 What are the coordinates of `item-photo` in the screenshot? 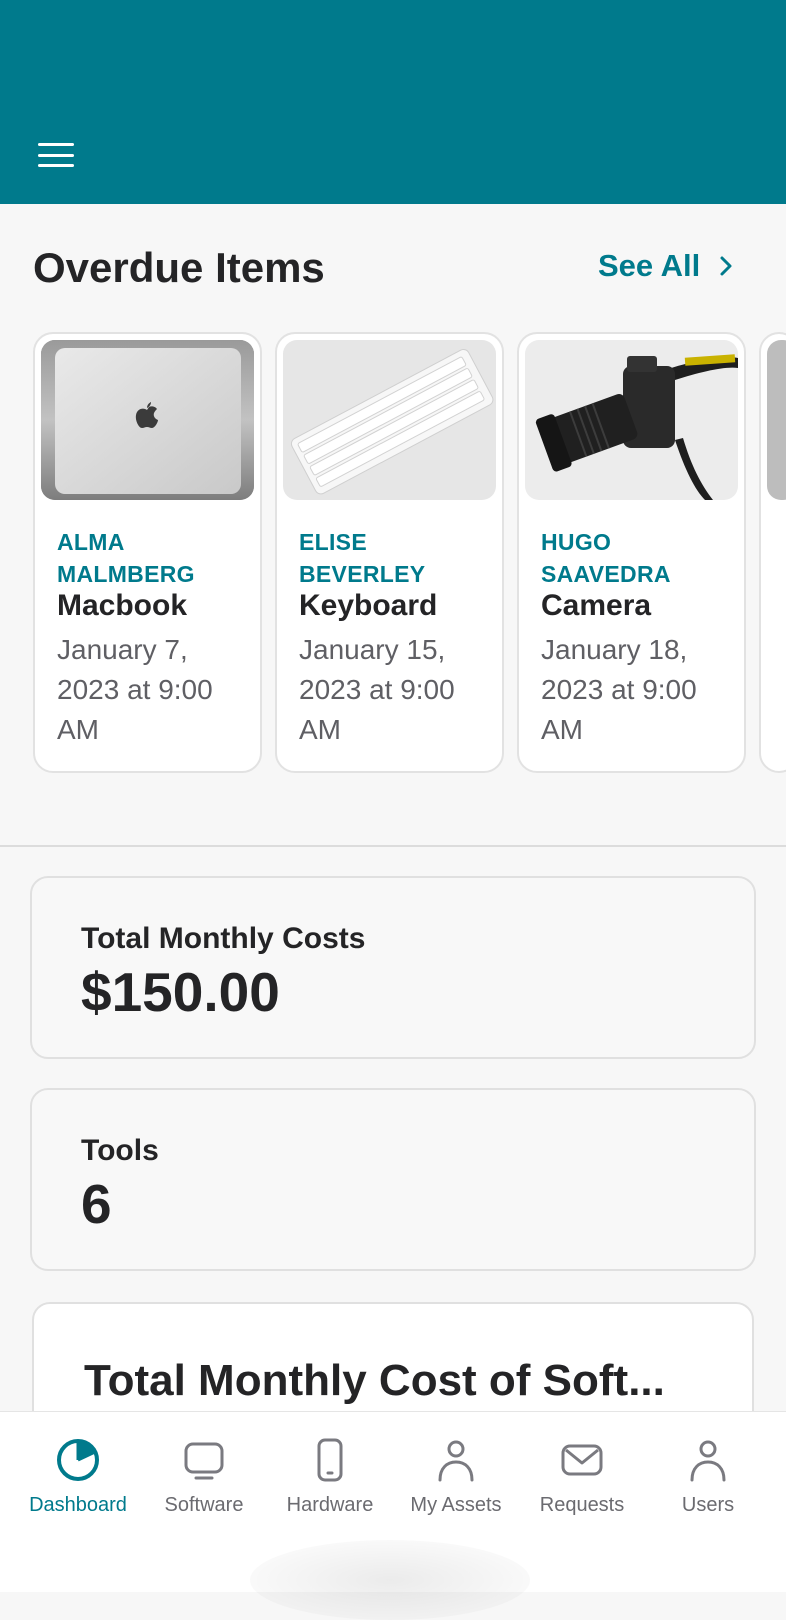 It's located at (776, 420).